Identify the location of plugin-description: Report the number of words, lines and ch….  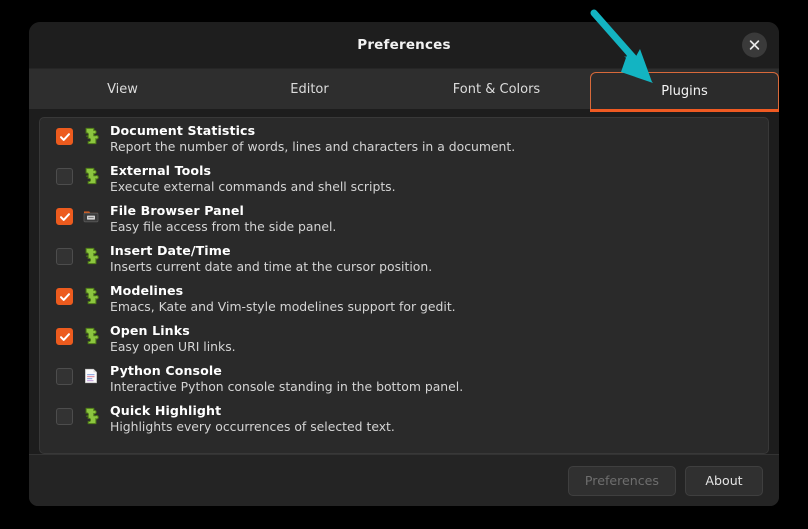
(313, 146).